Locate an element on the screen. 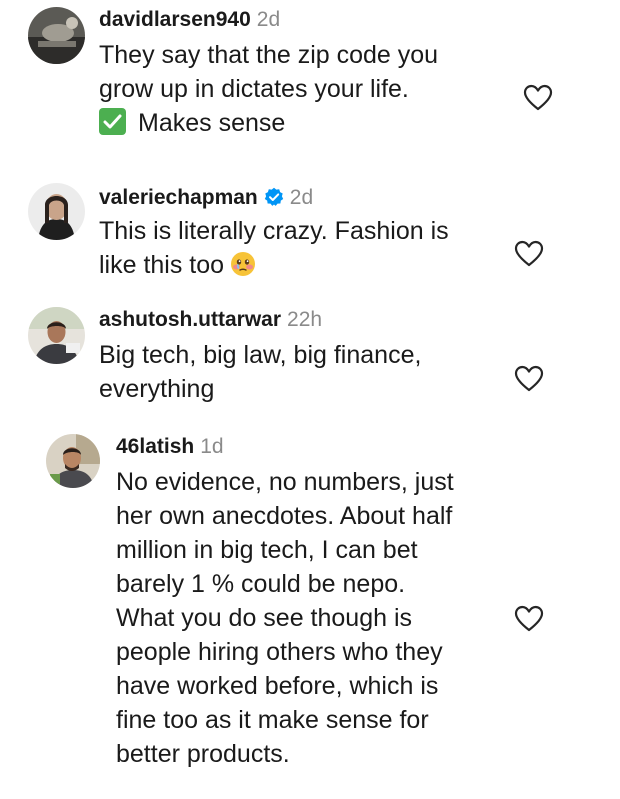 Image resolution: width=620 pixels, height=799 pixels. comment-text-line: What you do see though is is located at coordinates (264, 618).